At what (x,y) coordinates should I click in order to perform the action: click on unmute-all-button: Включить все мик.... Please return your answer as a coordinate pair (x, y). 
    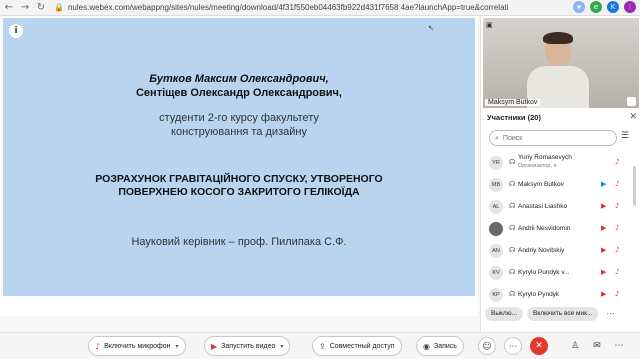
    Looking at the image, I should click on (563, 314).